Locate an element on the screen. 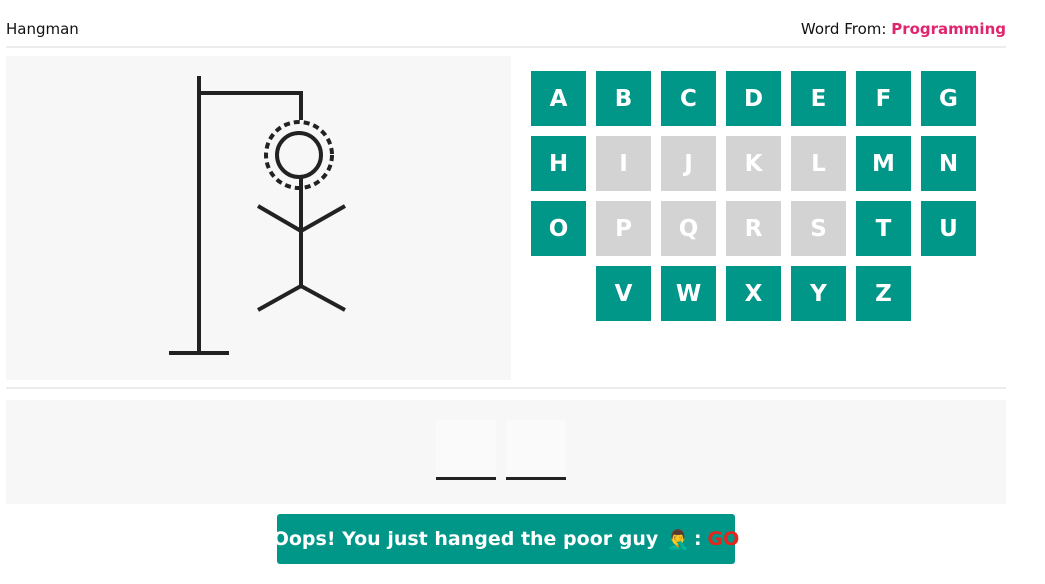 This screenshot has height=584, width=1045. word-category: Word From: Programming is located at coordinates (903, 29).